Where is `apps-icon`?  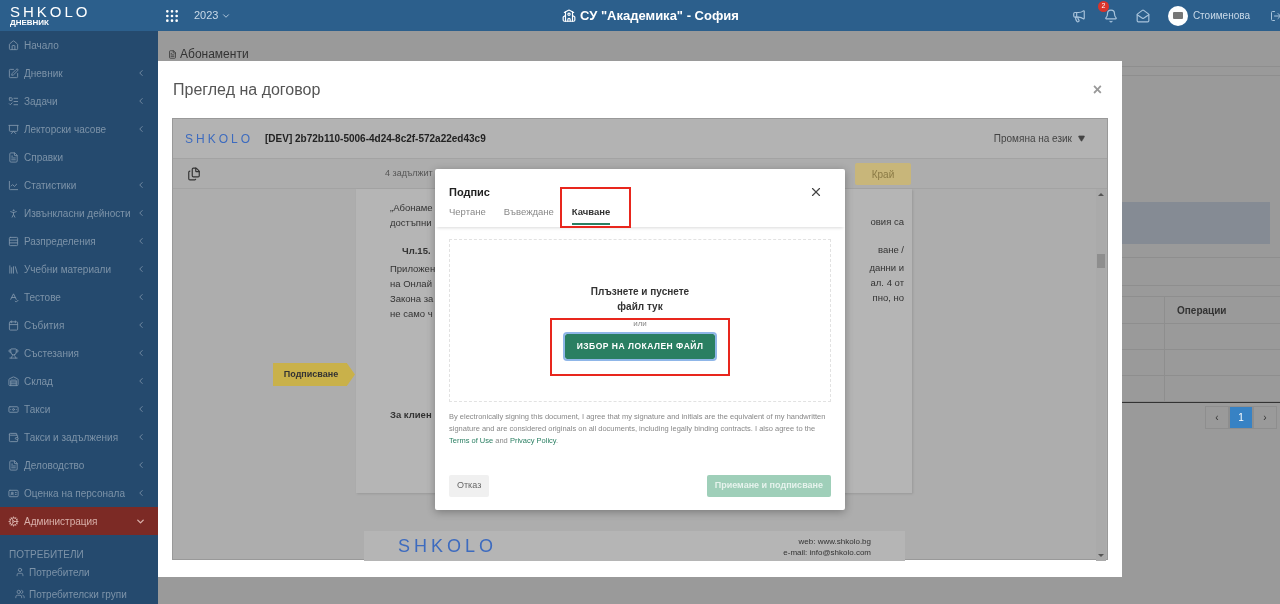 apps-icon is located at coordinates (172, 15).